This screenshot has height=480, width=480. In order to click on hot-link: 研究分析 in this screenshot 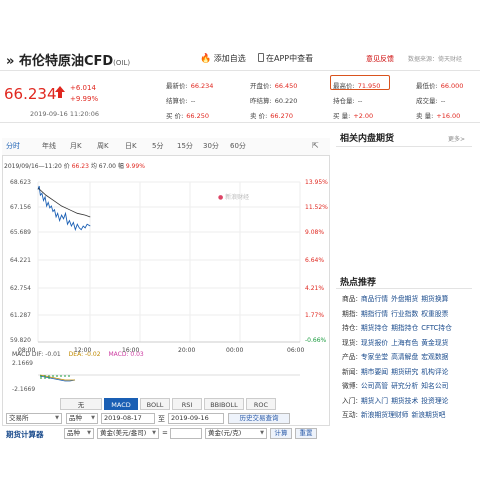, I will do `click(404, 386)`.